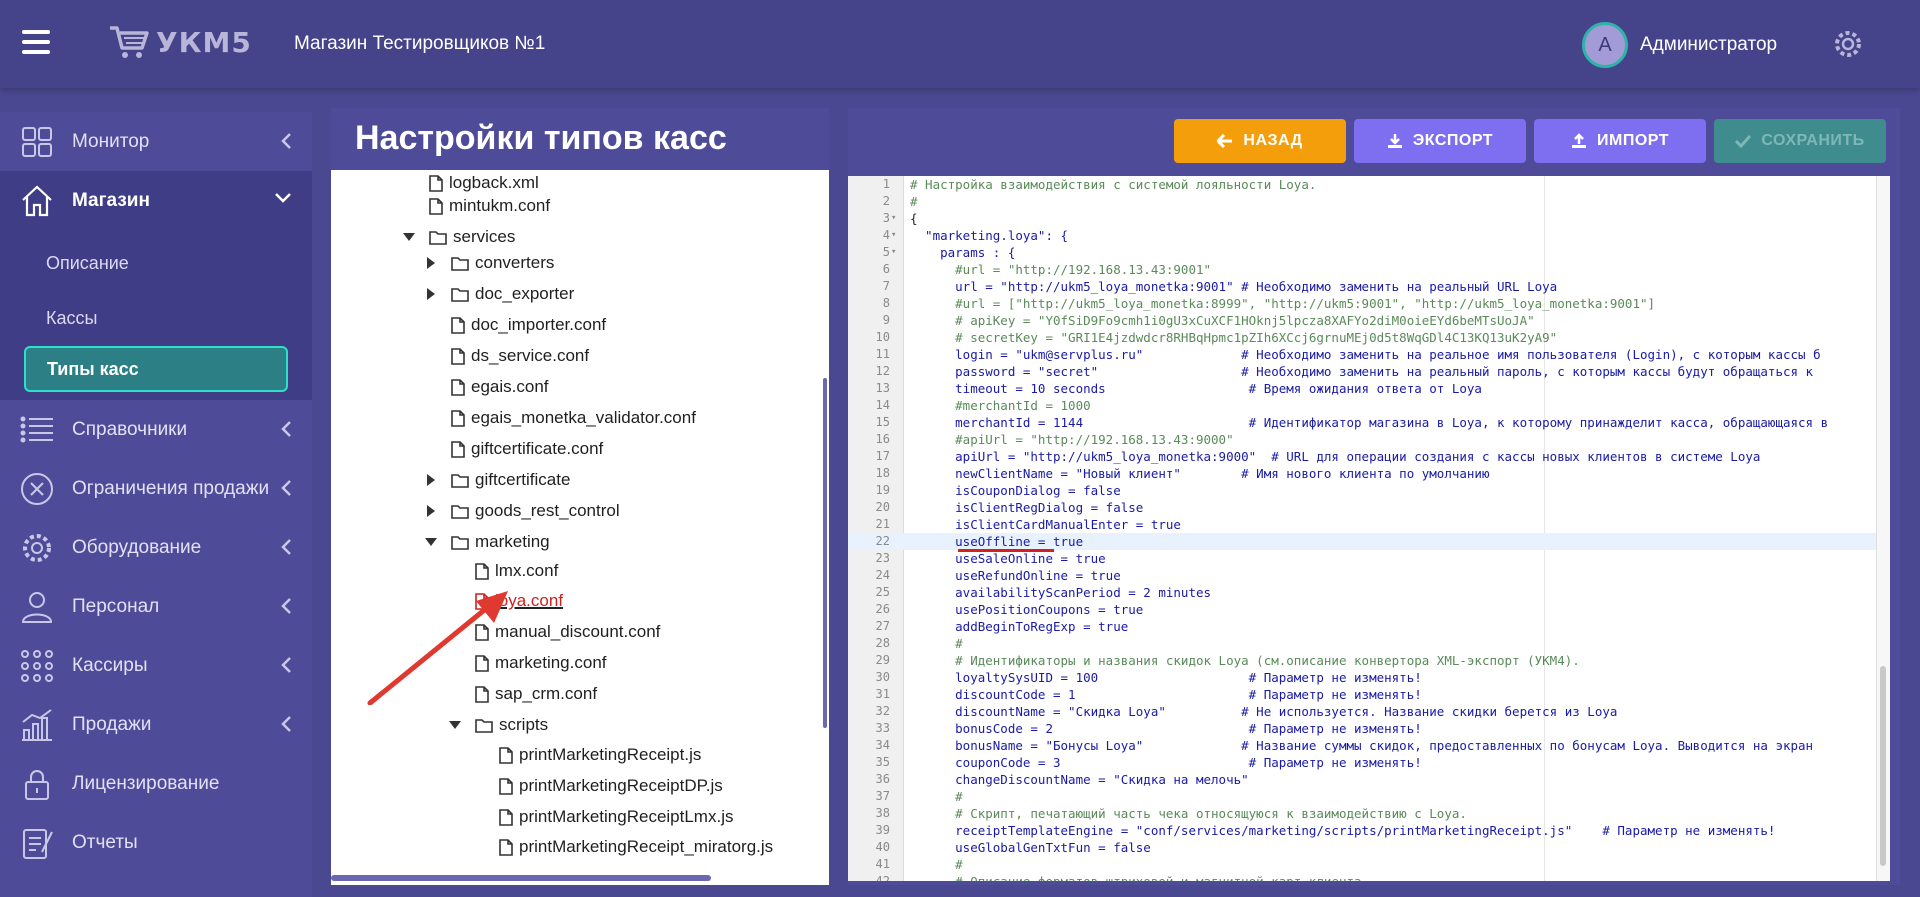 The width and height of the screenshot is (1920, 897). I want to click on tree-folder: doc_exporter, so click(499, 294).